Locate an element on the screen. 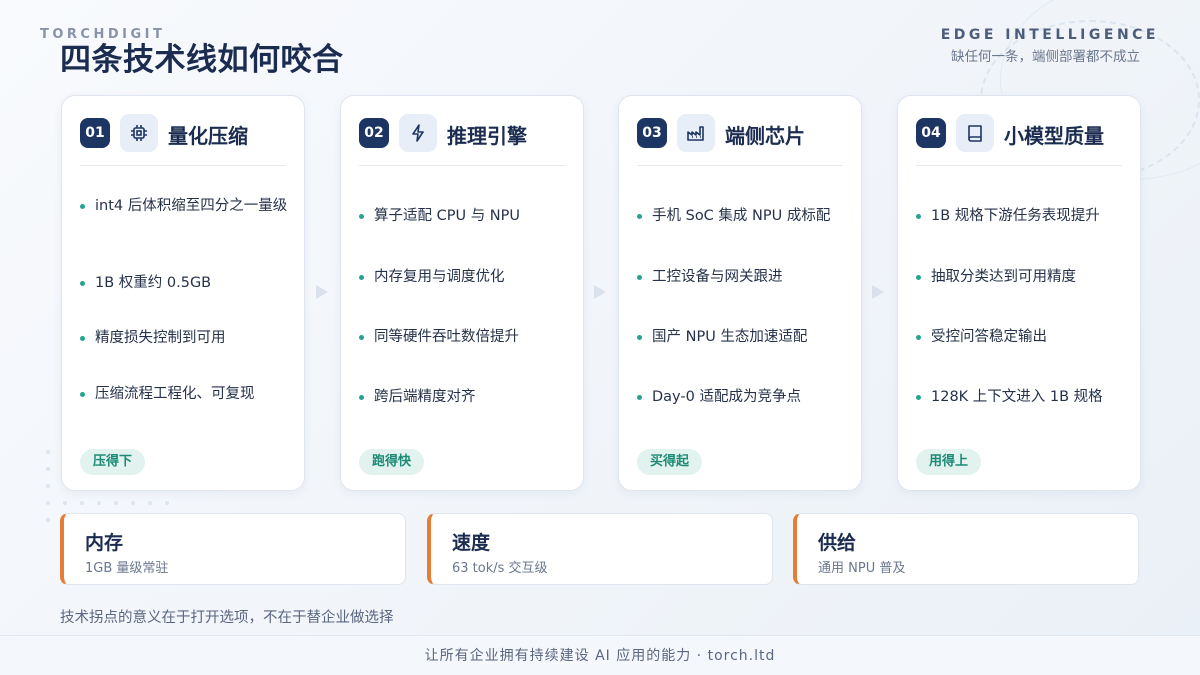 This screenshot has height=675, width=1200. card-header: 04 小模型质量 is located at coordinates (1019, 140).